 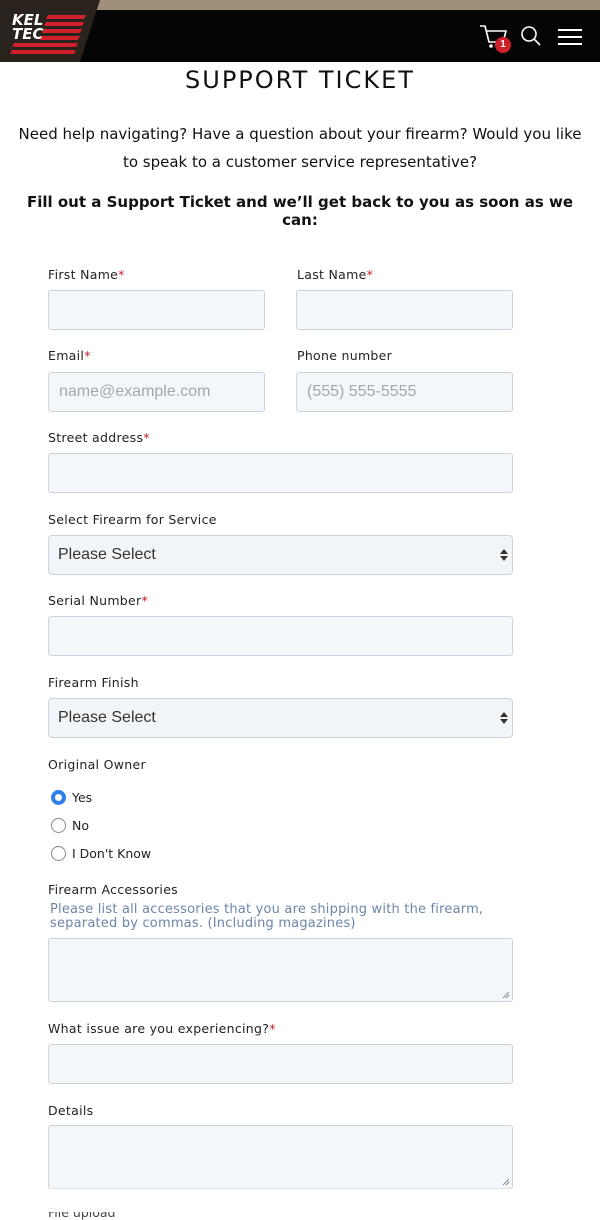 I want to click on street-address-label: Street address*, so click(x=99, y=437).